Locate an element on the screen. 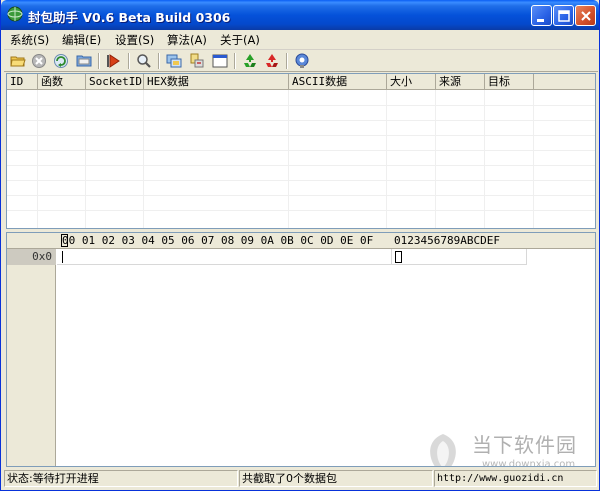  window-button is located at coordinates (220, 61).